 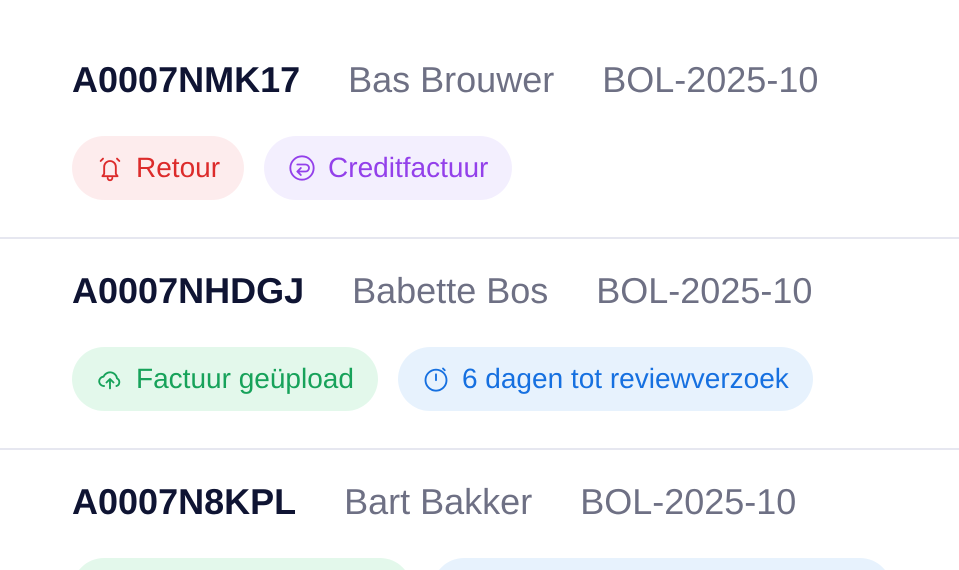 What do you see at coordinates (188, 291) in the screenshot?
I see `order-id: A0007NHDGJ` at bounding box center [188, 291].